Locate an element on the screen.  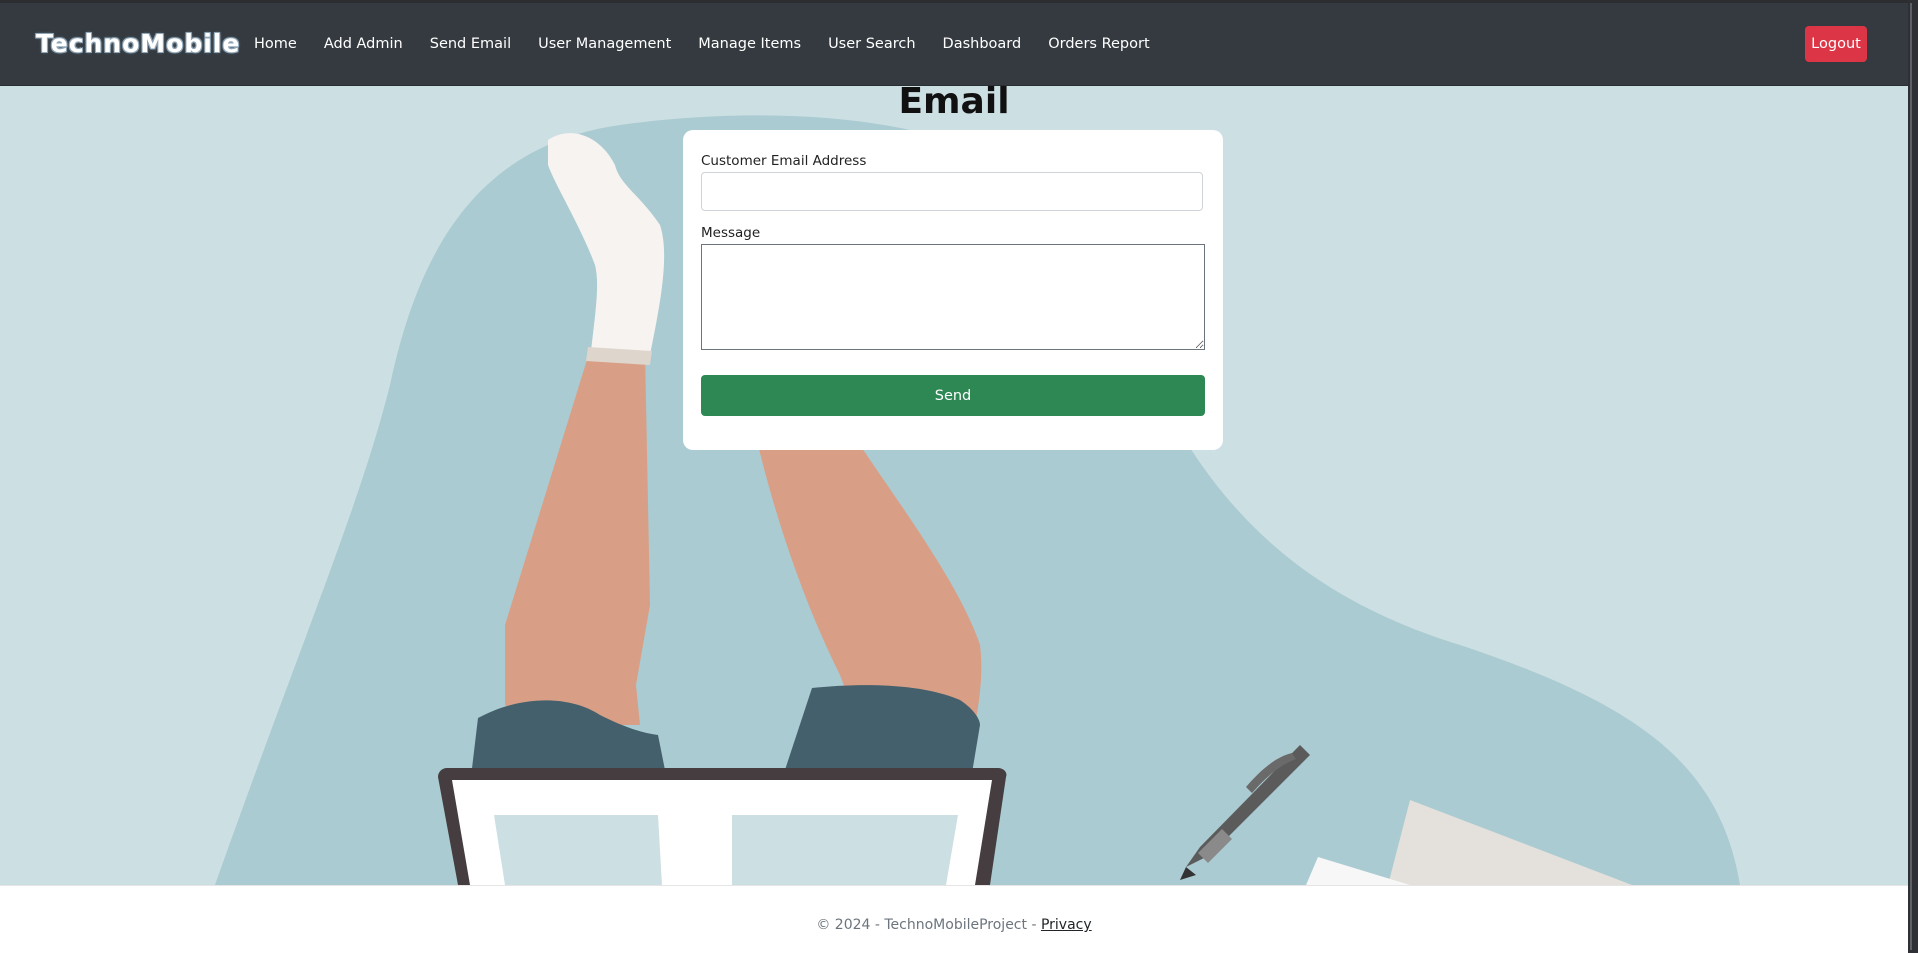
laptop-panel-left is located at coordinates (578, 850).